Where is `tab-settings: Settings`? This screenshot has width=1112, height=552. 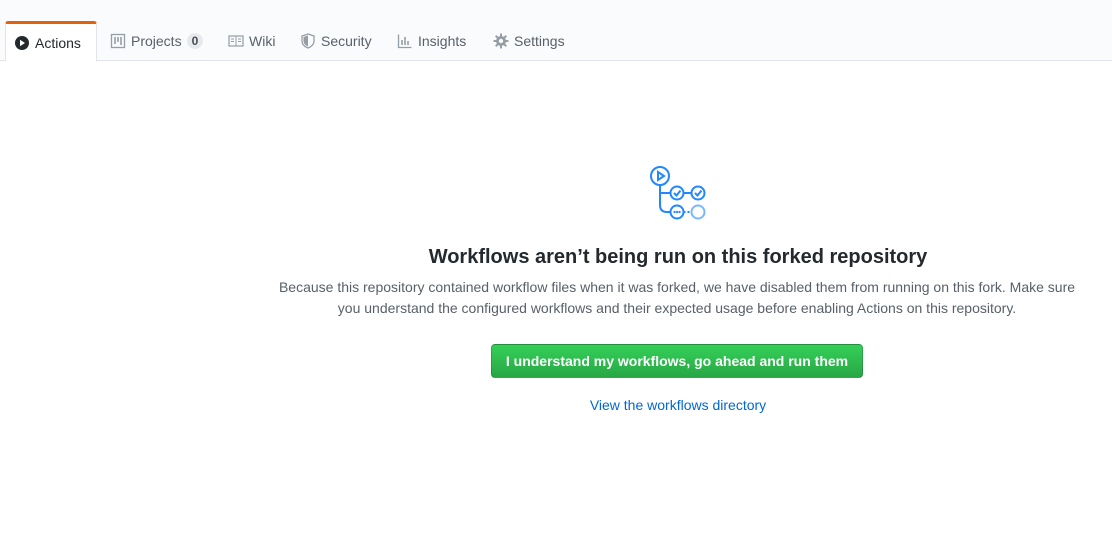 tab-settings: Settings is located at coordinates (529, 41).